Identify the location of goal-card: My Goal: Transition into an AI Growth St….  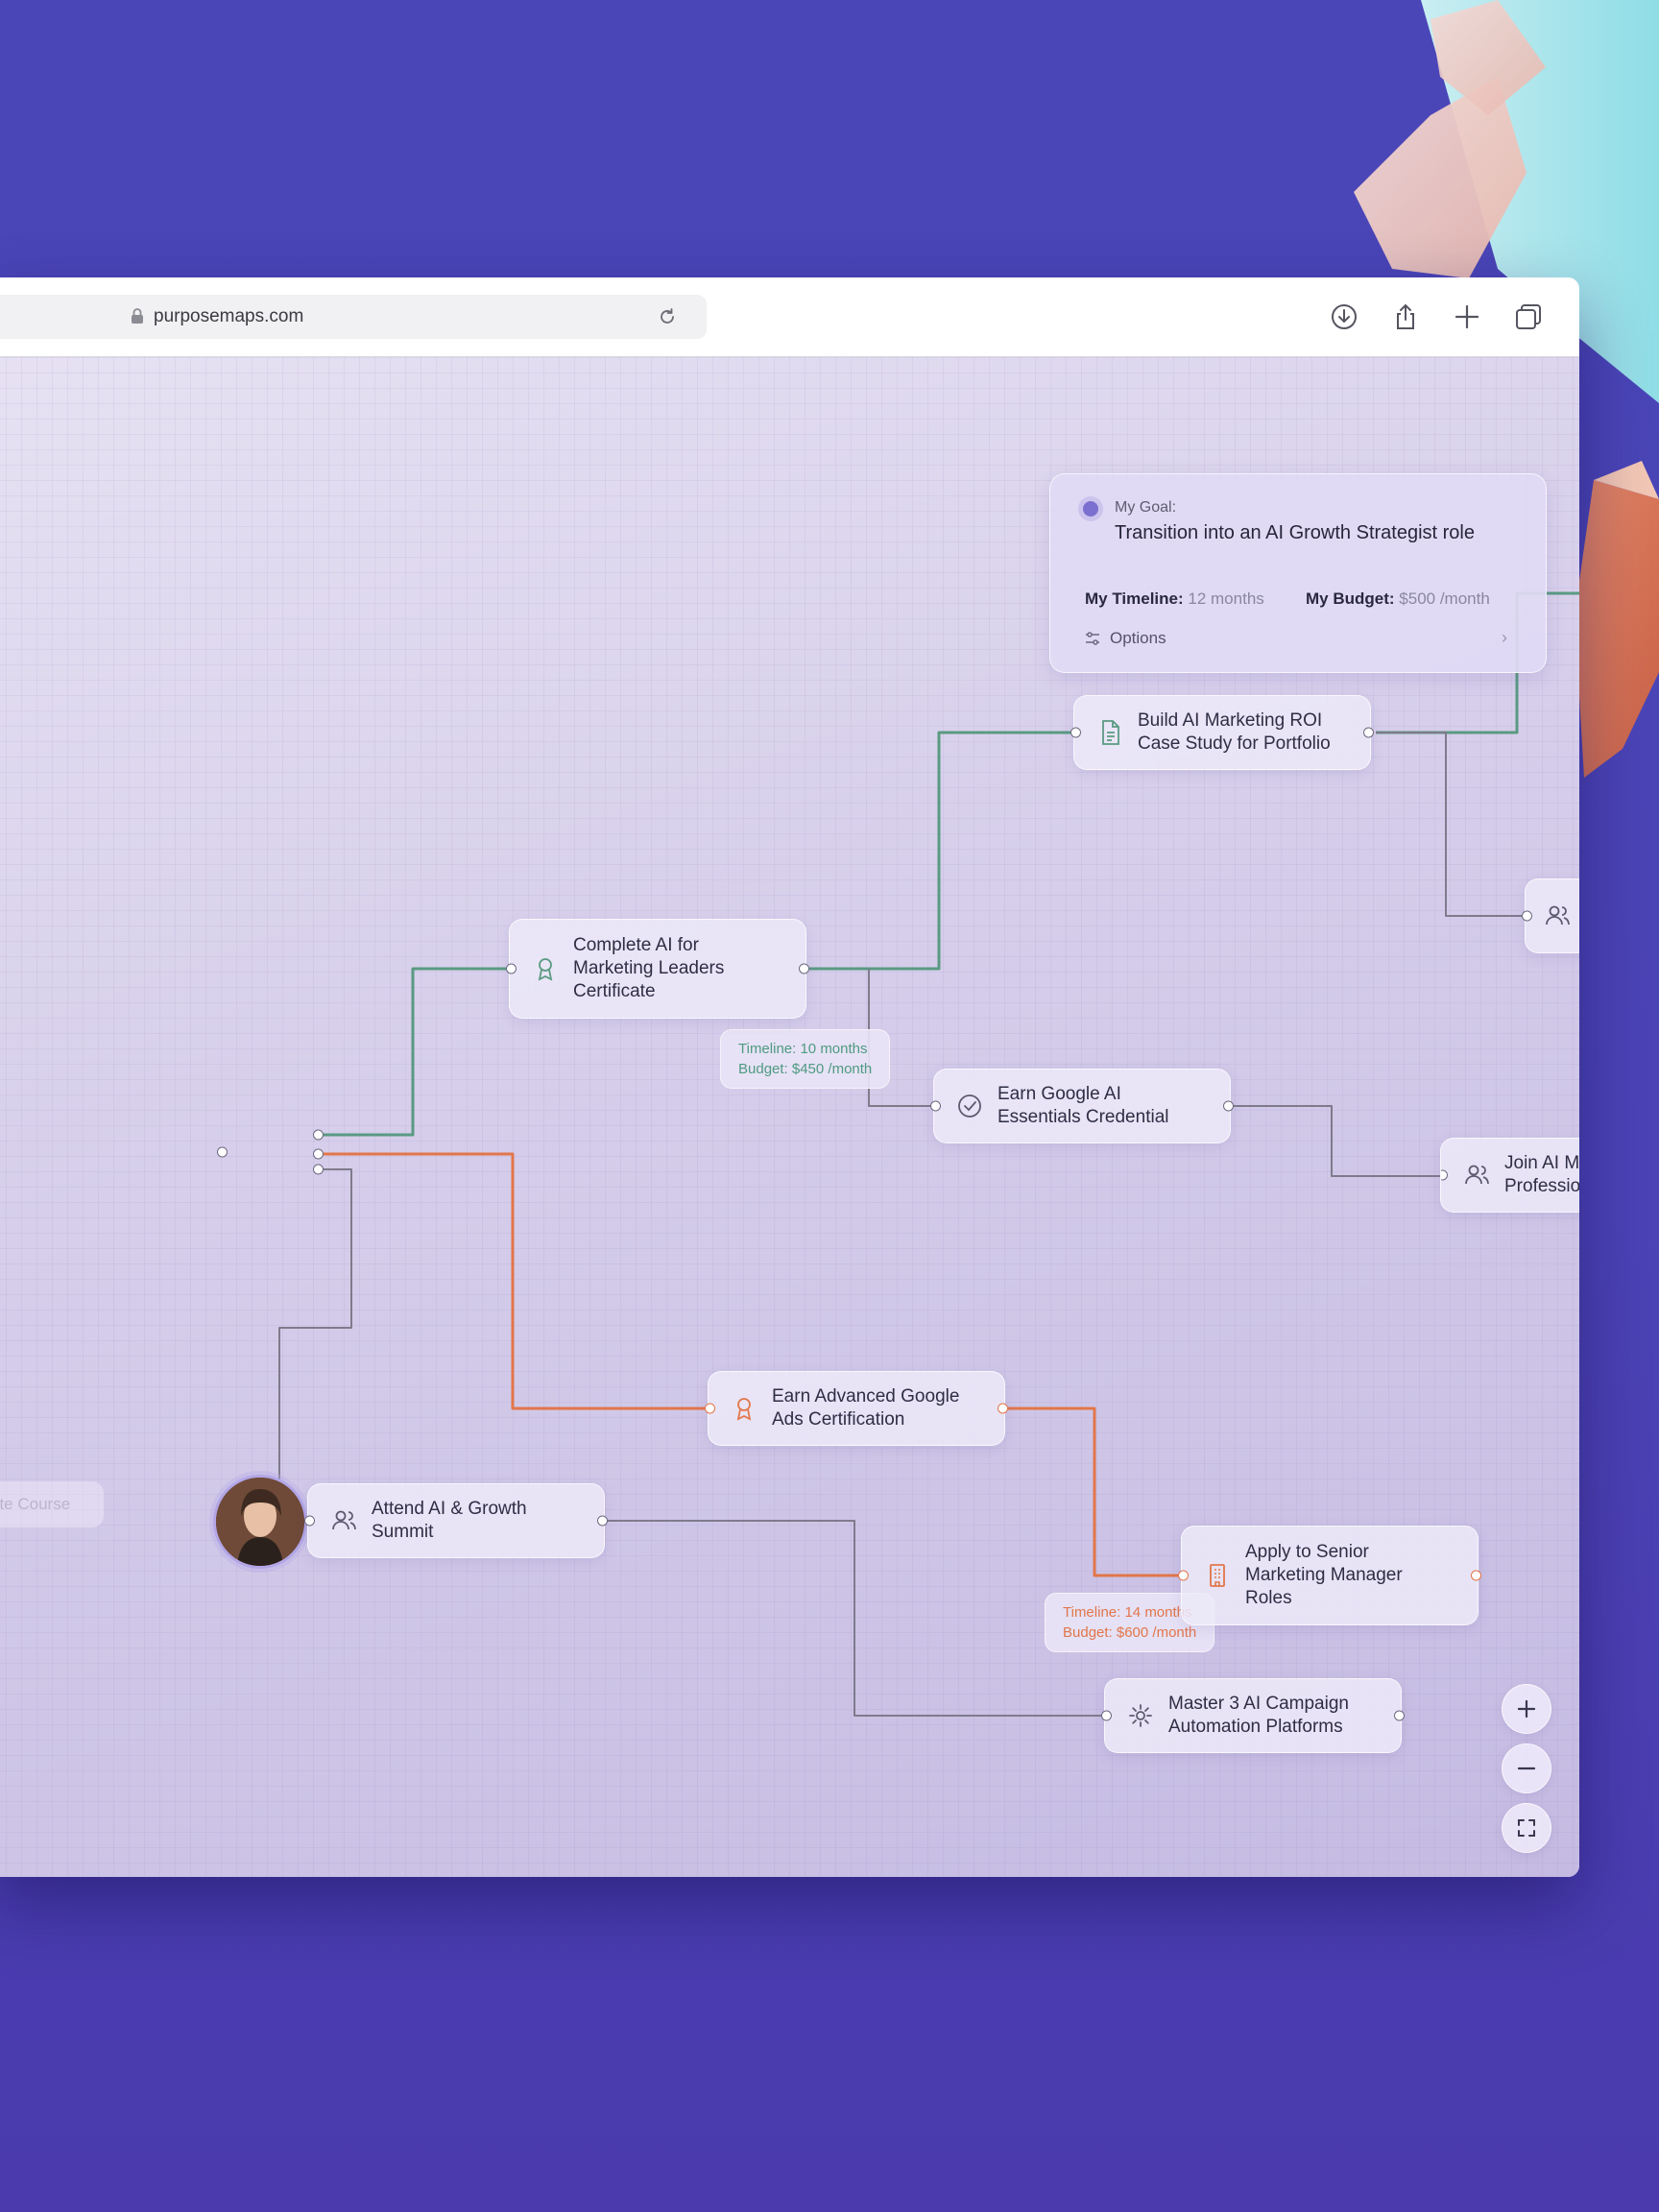
(1298, 573).